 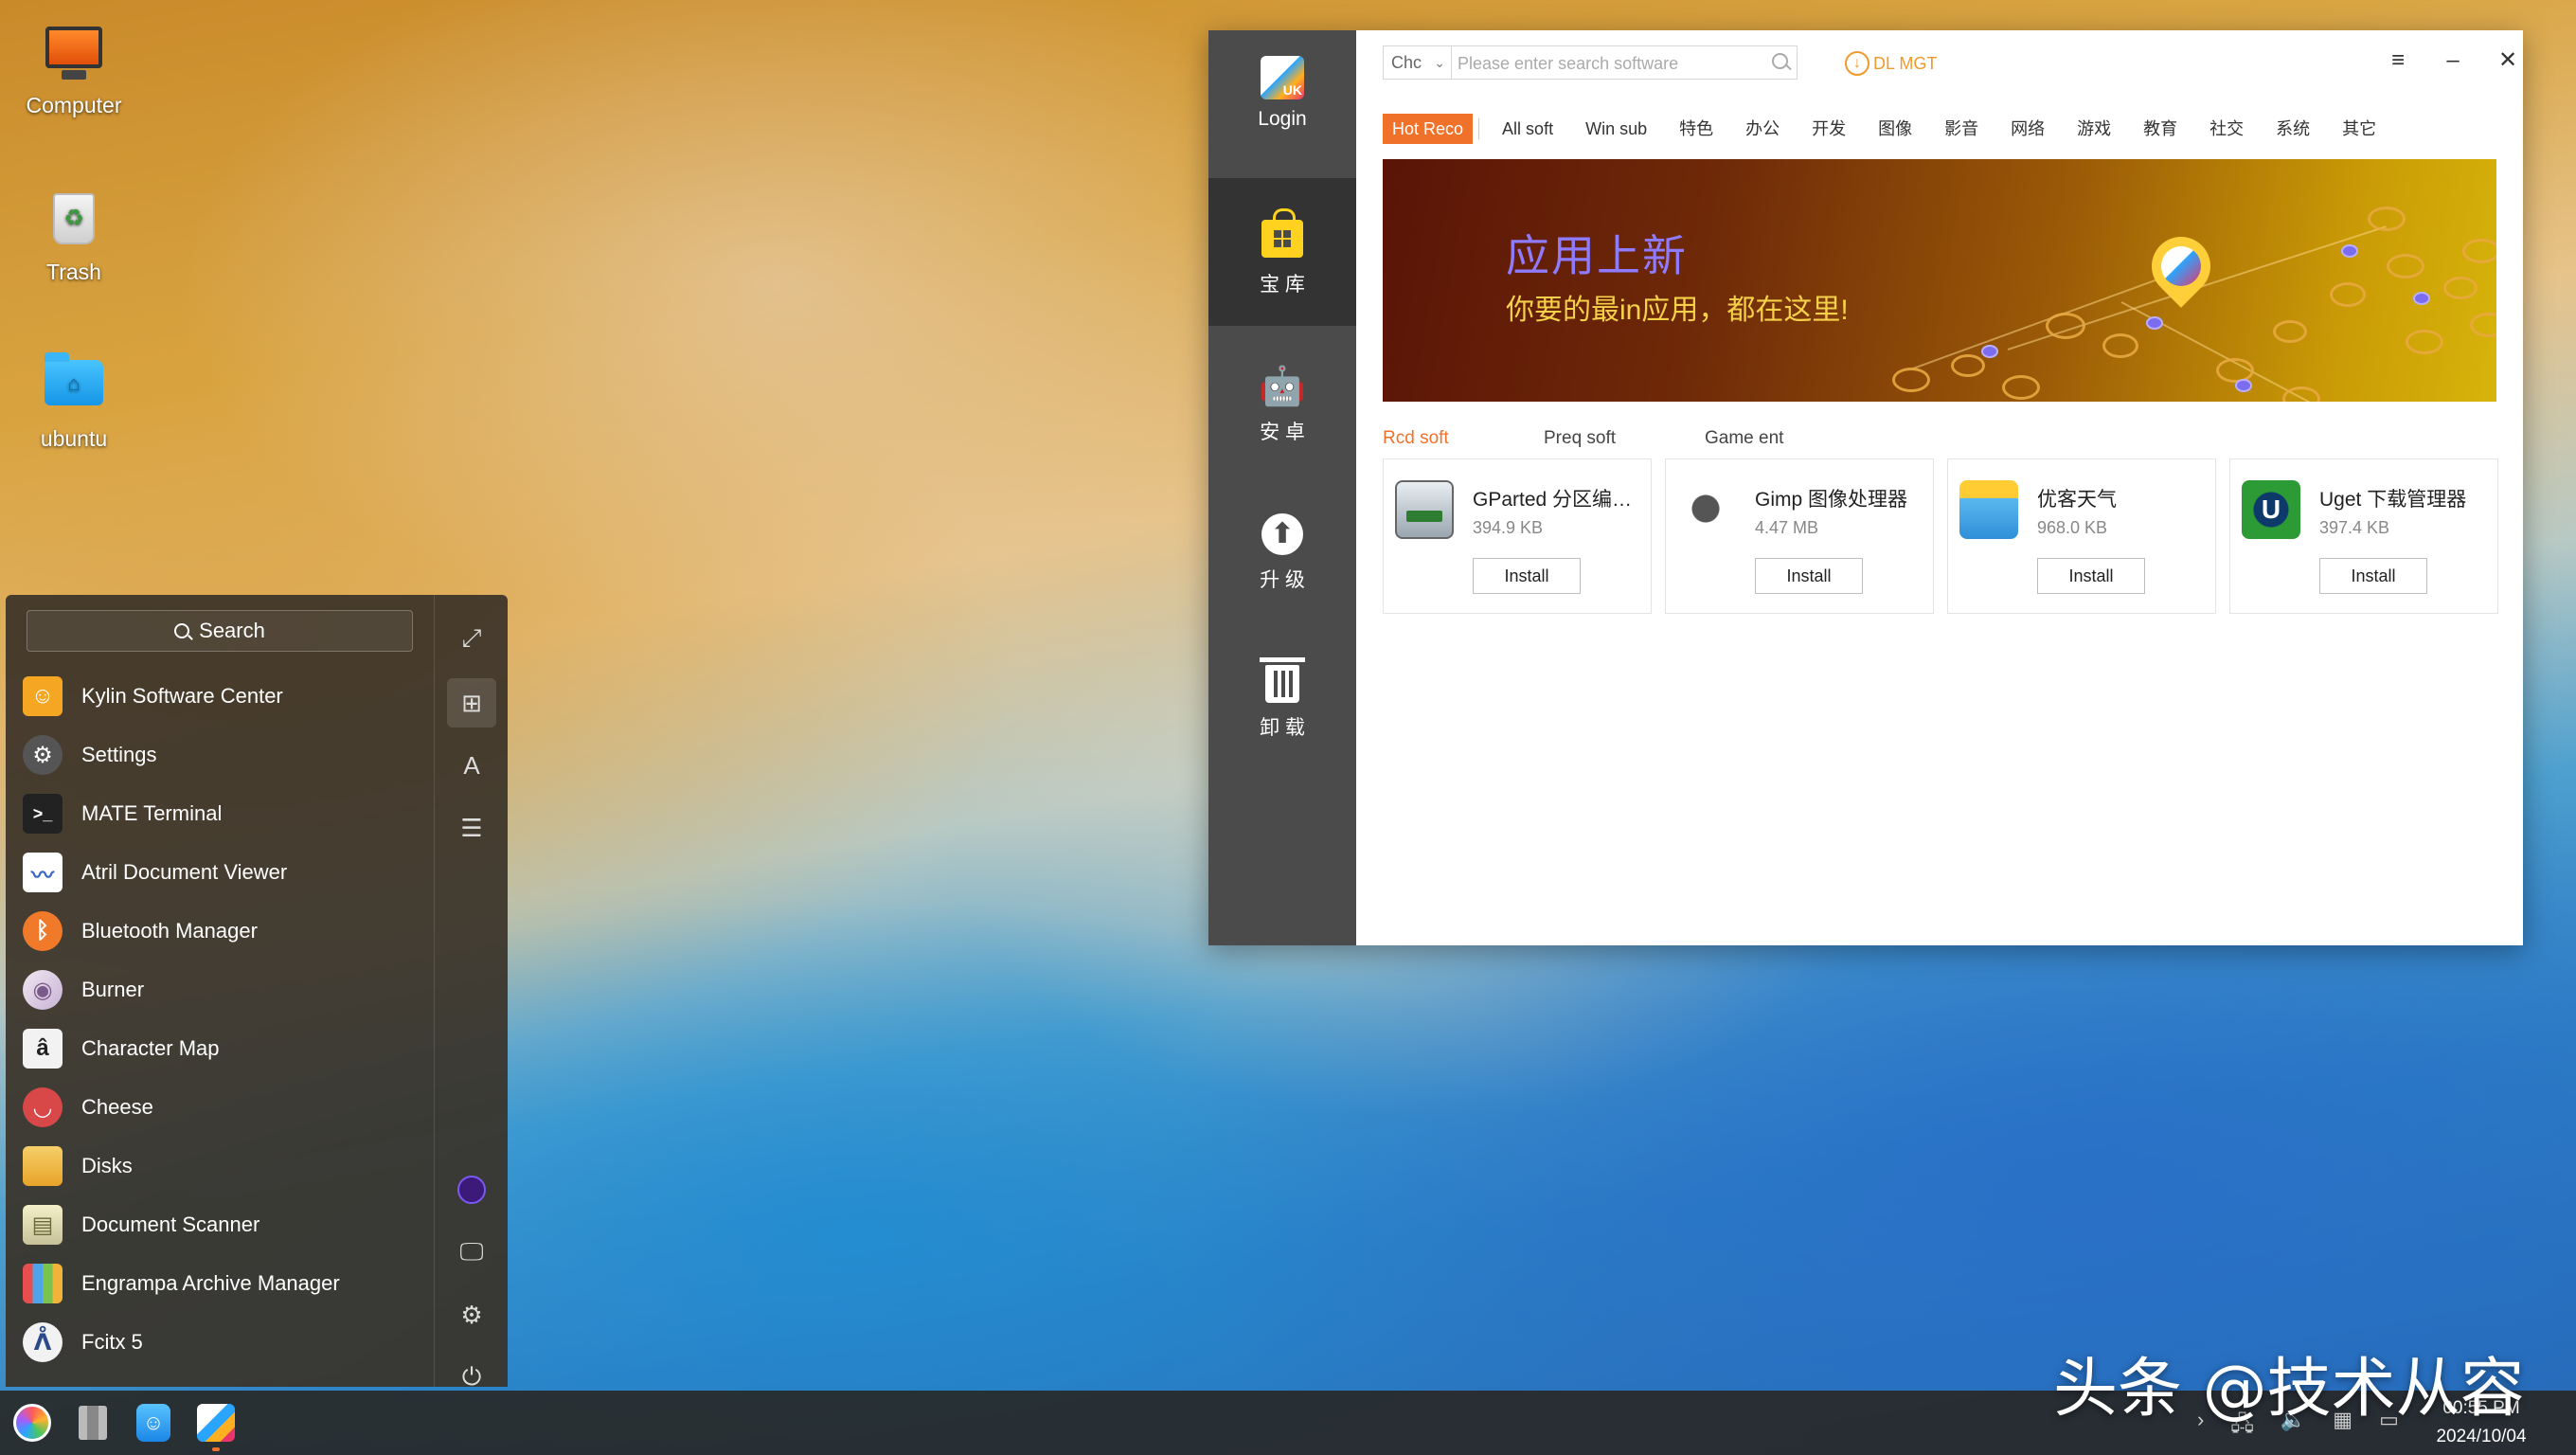 I want to click on search-category-select: Chc ⌄, so click(x=1418, y=63).